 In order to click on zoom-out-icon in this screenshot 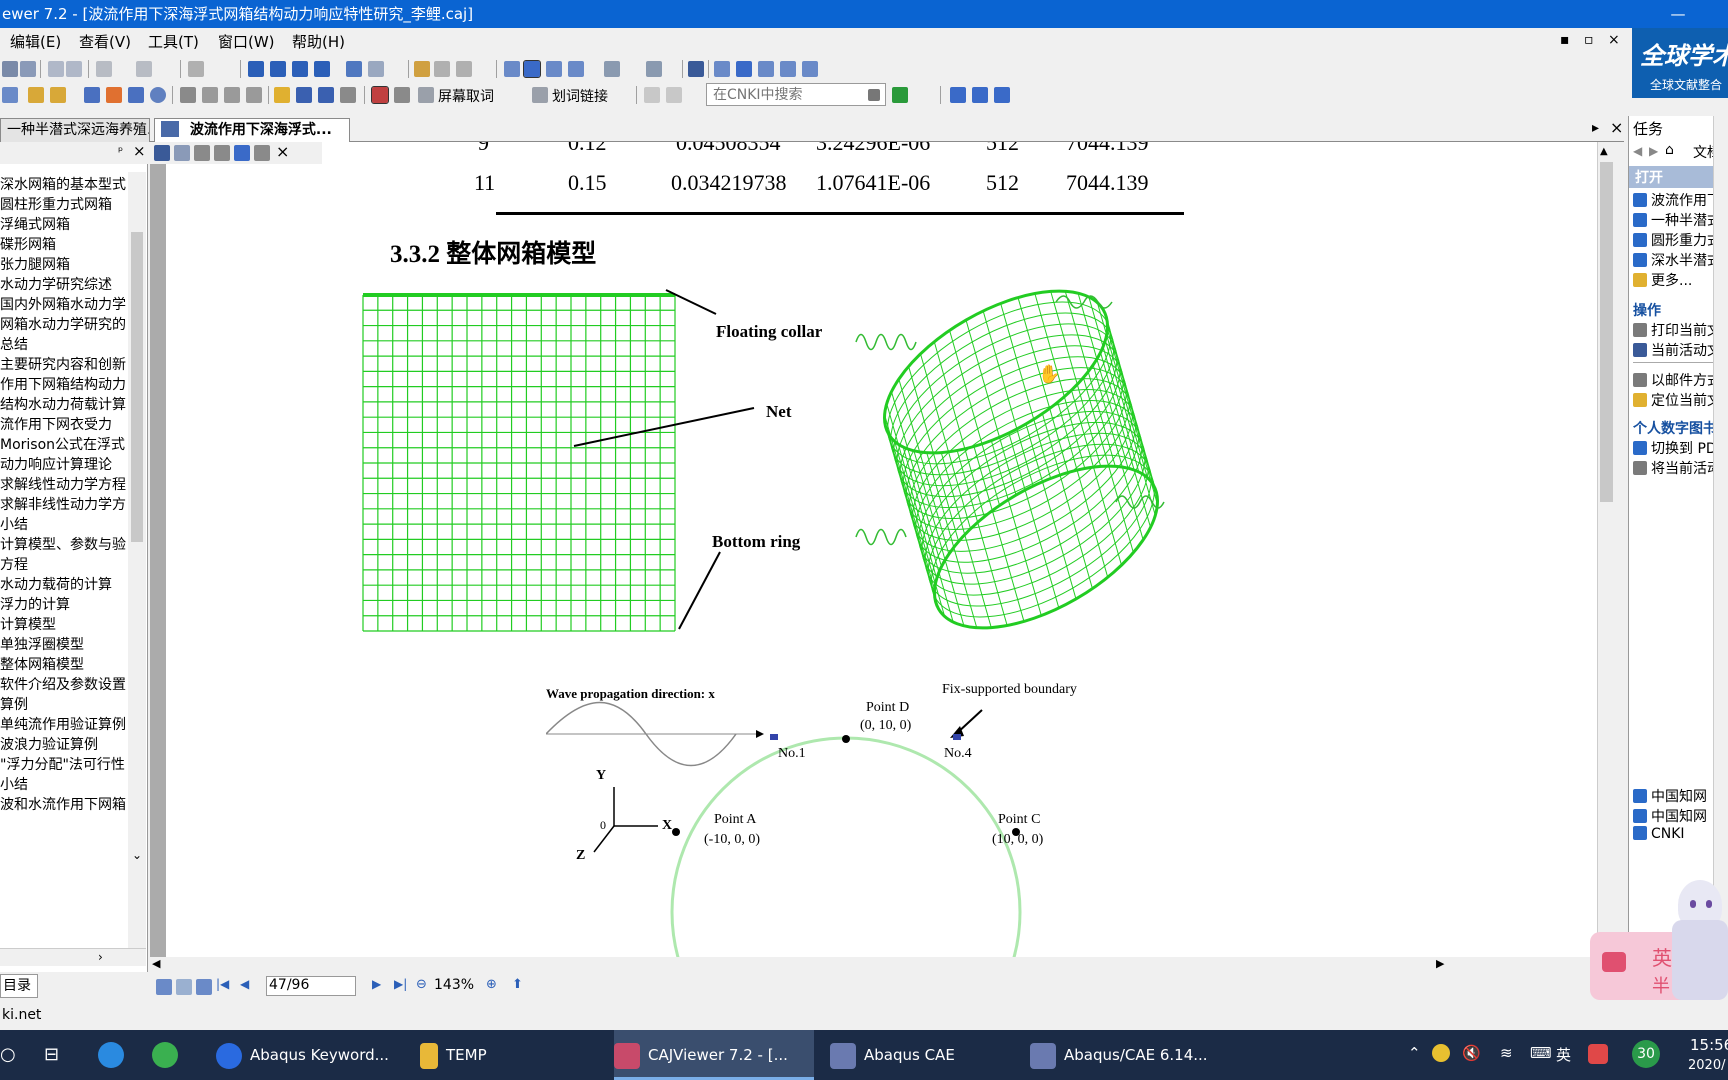, I will do `click(788, 69)`.